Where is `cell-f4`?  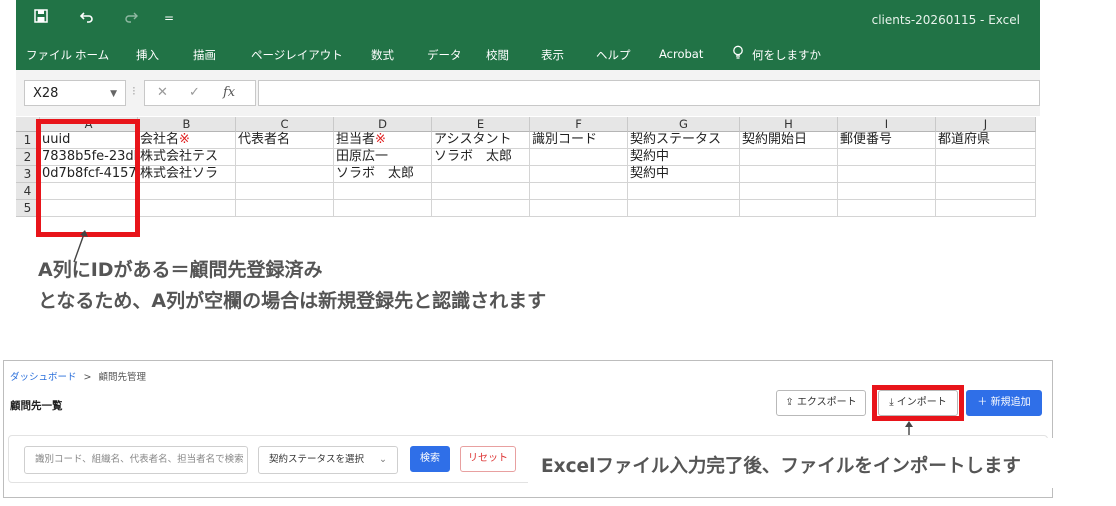 cell-f4 is located at coordinates (579, 191).